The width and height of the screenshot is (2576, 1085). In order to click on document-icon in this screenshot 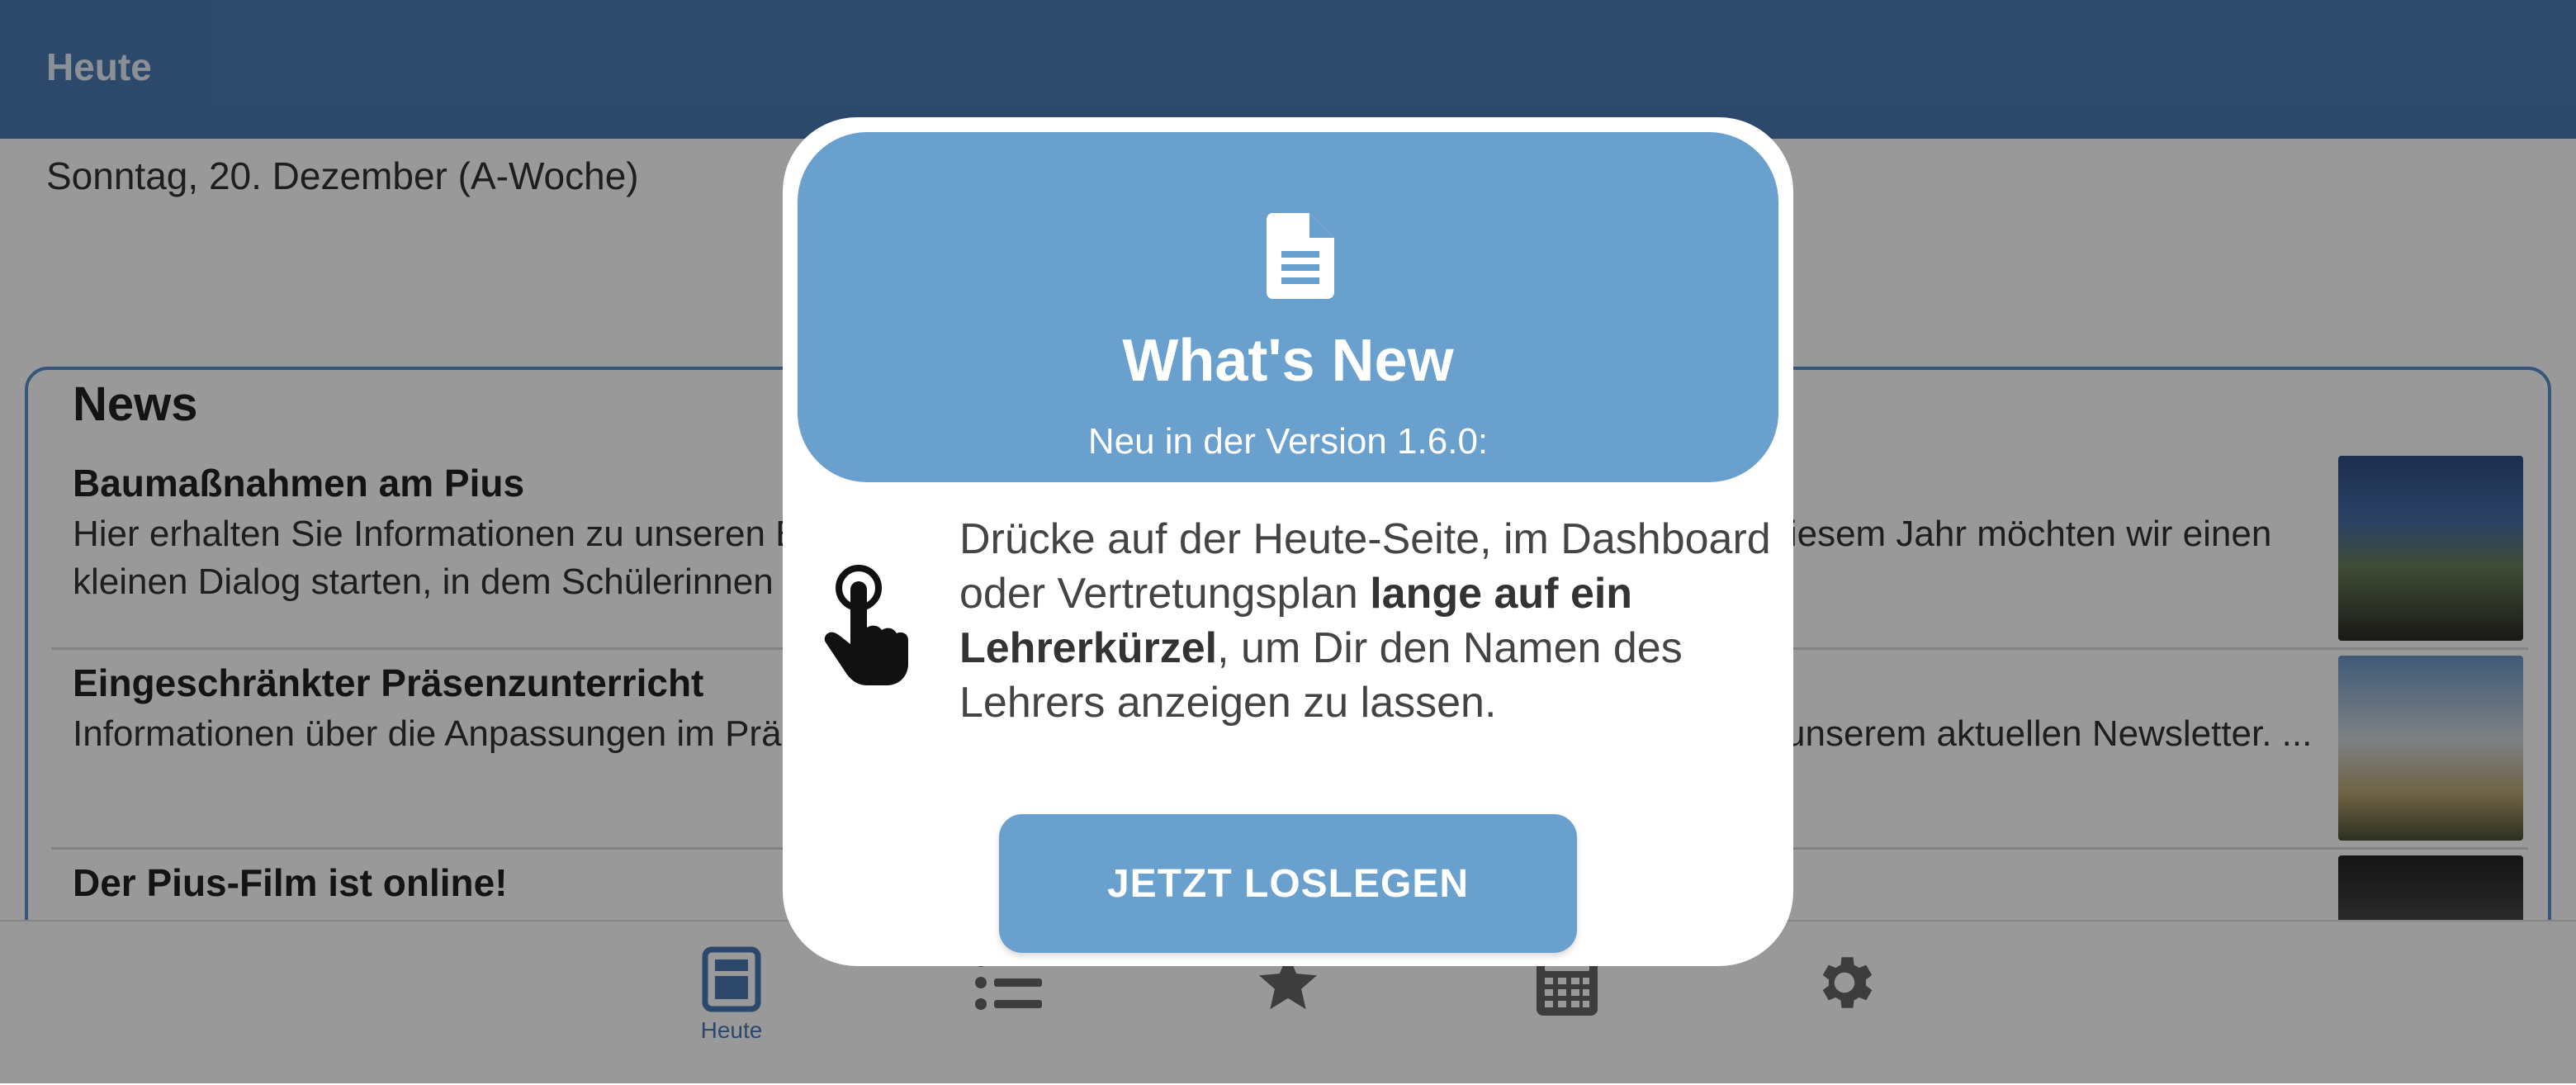, I will do `click(1300, 256)`.